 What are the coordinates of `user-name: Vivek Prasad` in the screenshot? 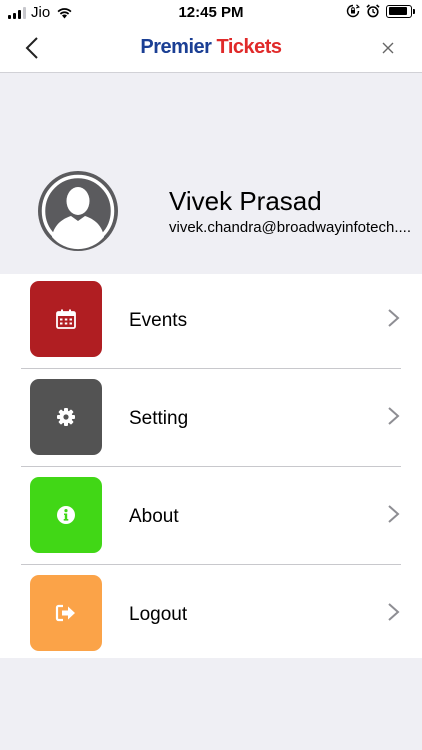 It's located at (245, 201).